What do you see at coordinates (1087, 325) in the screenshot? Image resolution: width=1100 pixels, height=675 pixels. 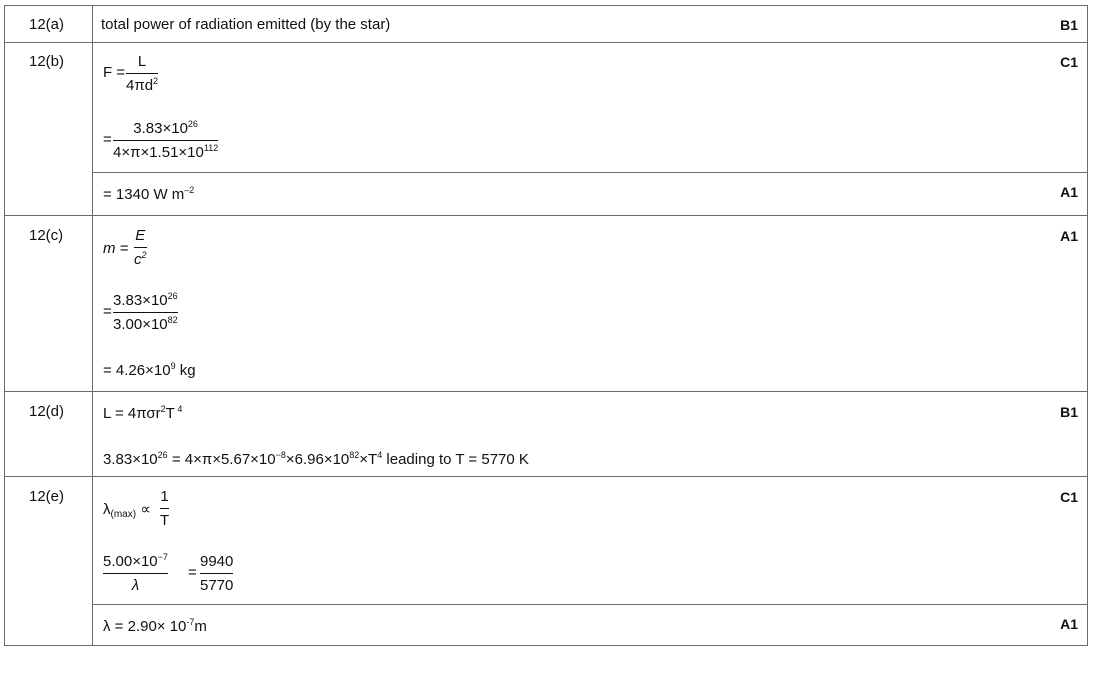 I see `table-border-right` at bounding box center [1087, 325].